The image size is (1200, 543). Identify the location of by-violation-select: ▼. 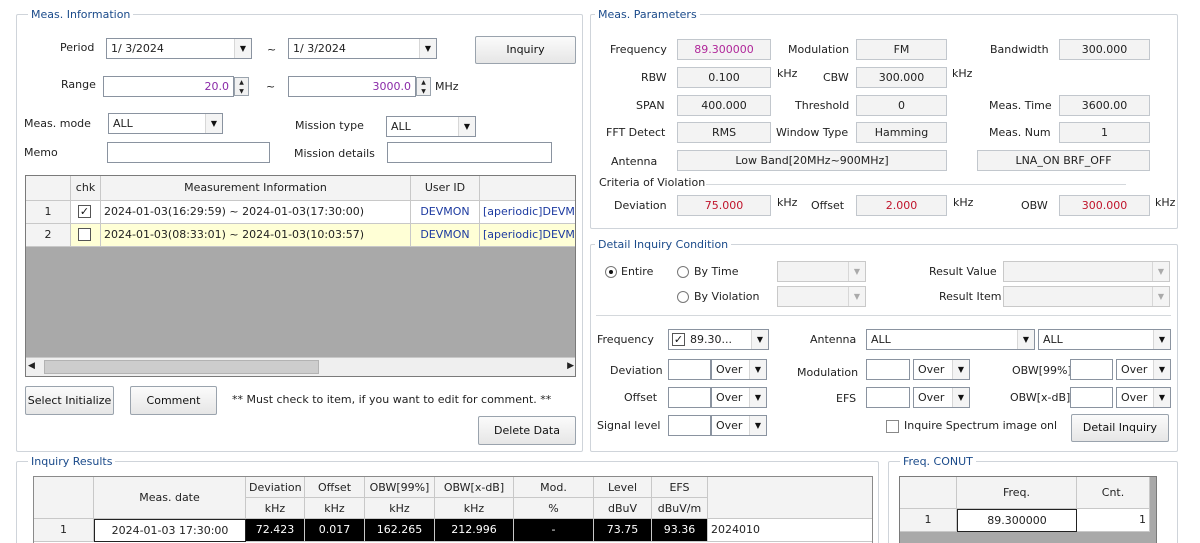
(821, 296).